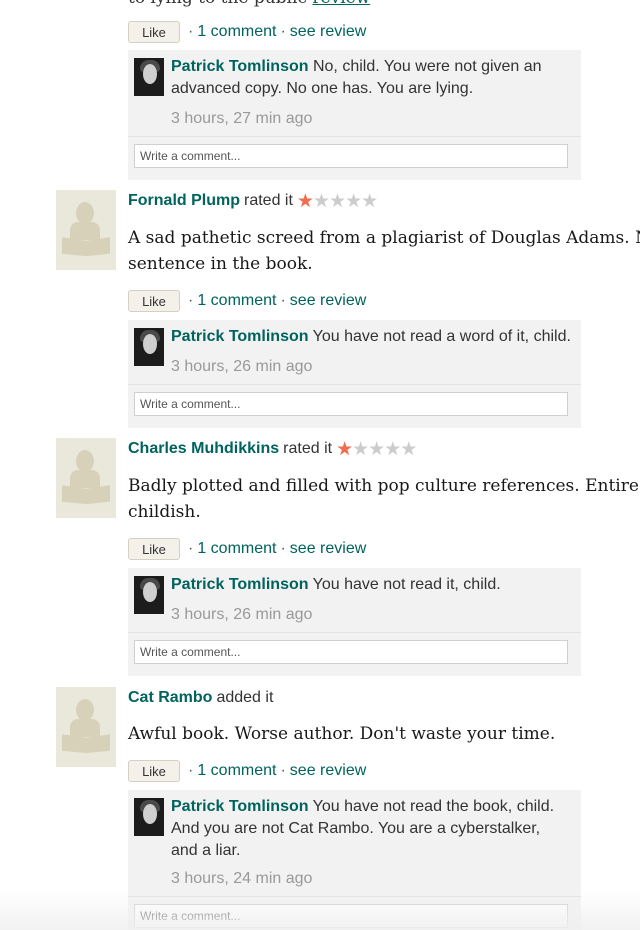 Image resolution: width=640 pixels, height=930 pixels. Describe the element at coordinates (406, 584) in the screenshot. I see `comment-text: You have not read it, child.` at that location.